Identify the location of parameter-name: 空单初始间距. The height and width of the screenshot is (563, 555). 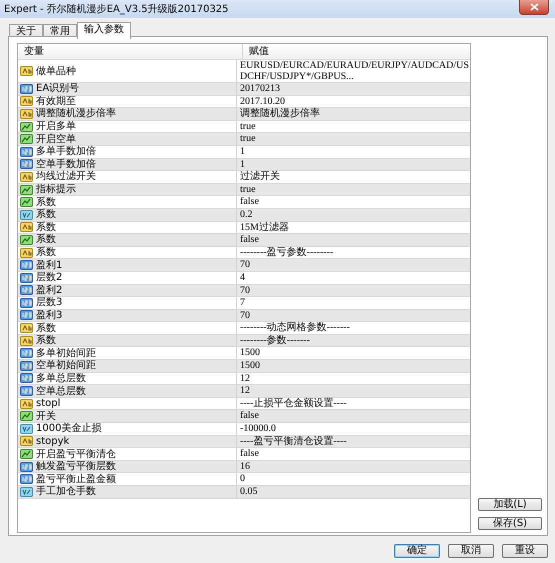
(66, 366).